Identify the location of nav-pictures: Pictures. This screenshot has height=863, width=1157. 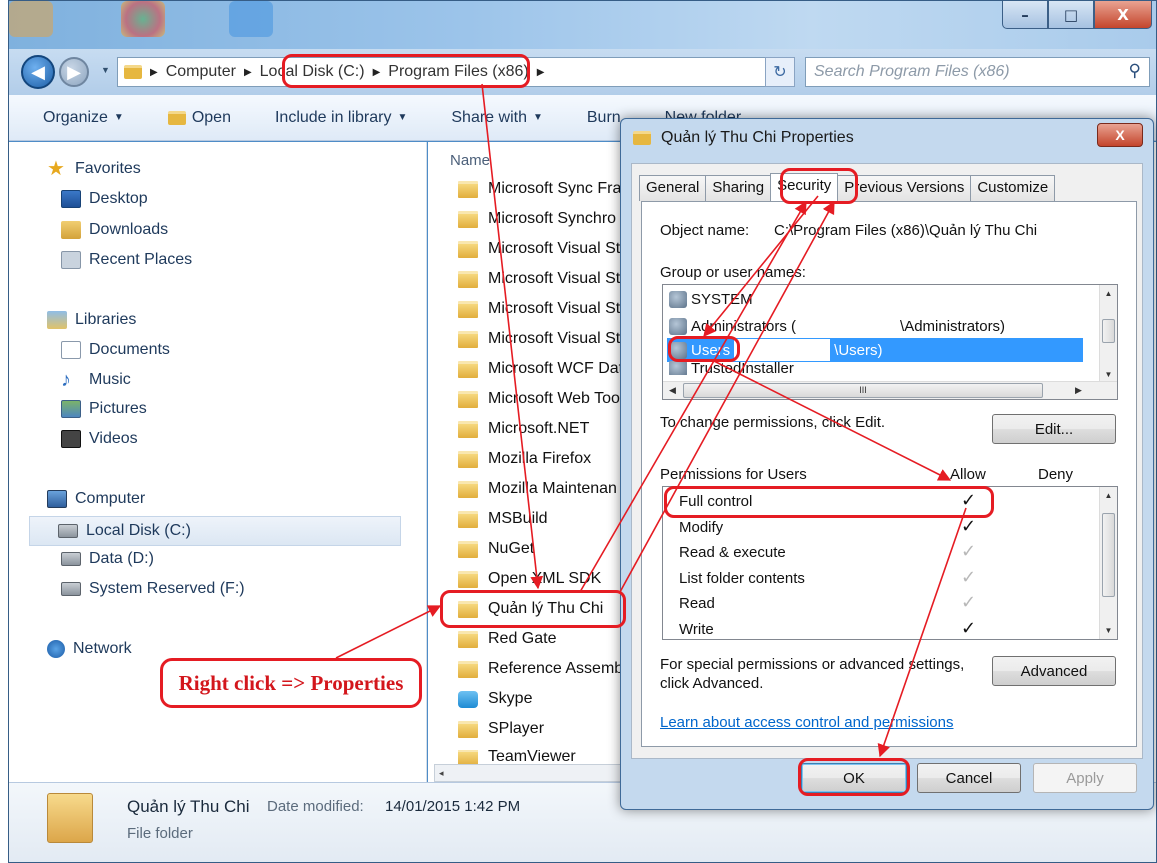
(104, 409).